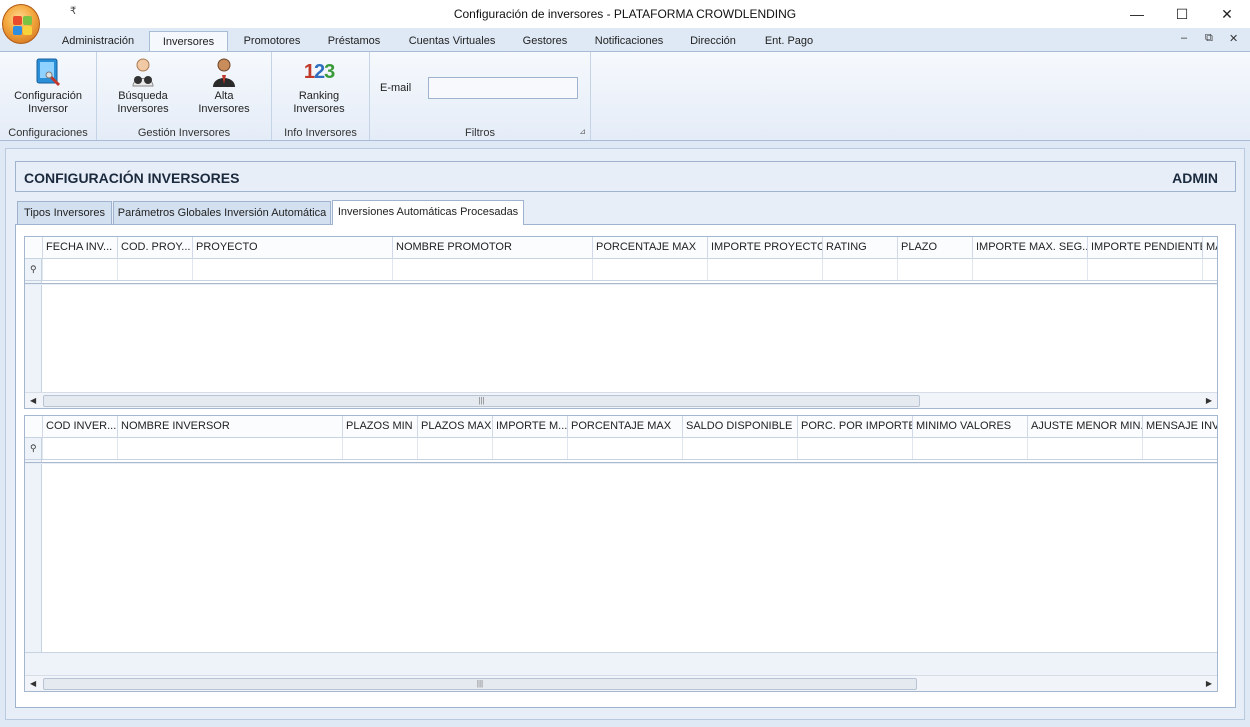  I want to click on page-title: CONFIGURACIÓN INVERSORES, so click(132, 178).